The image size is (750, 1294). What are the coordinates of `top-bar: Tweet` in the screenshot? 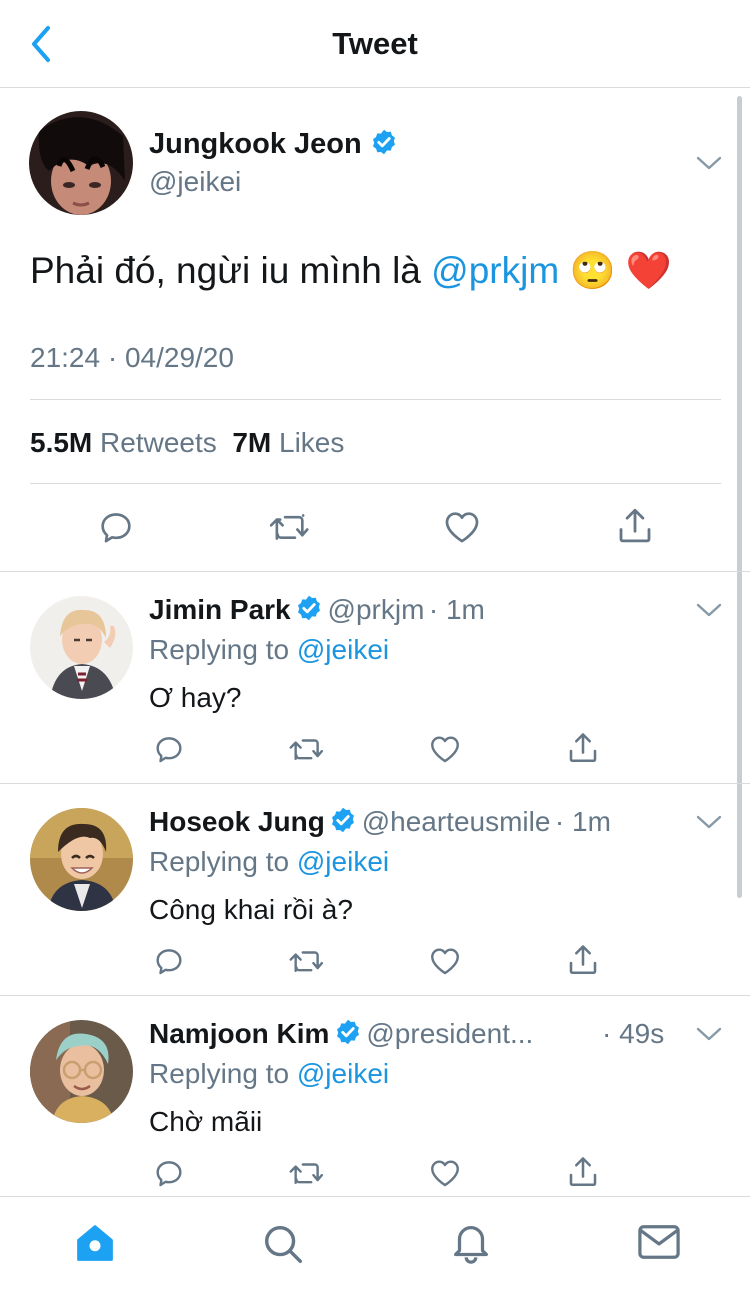 It's located at (375, 44).